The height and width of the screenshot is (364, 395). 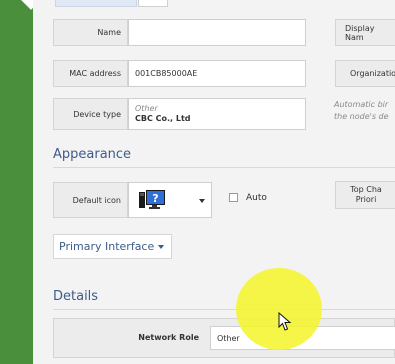 I want to click on network-role-row: Network Role Other, so click(x=224, y=338).